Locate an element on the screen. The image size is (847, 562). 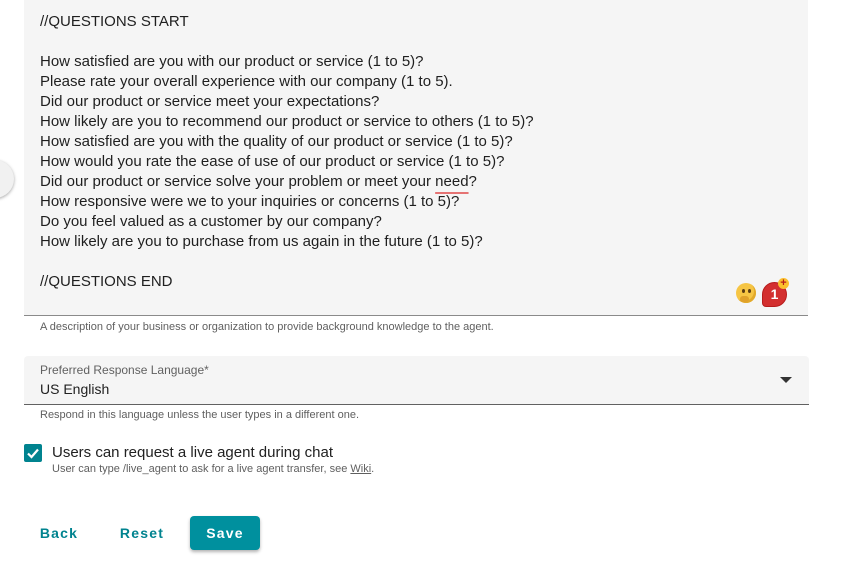
preferred-language-select: Preferred Response Language* US English is located at coordinates (416, 380).